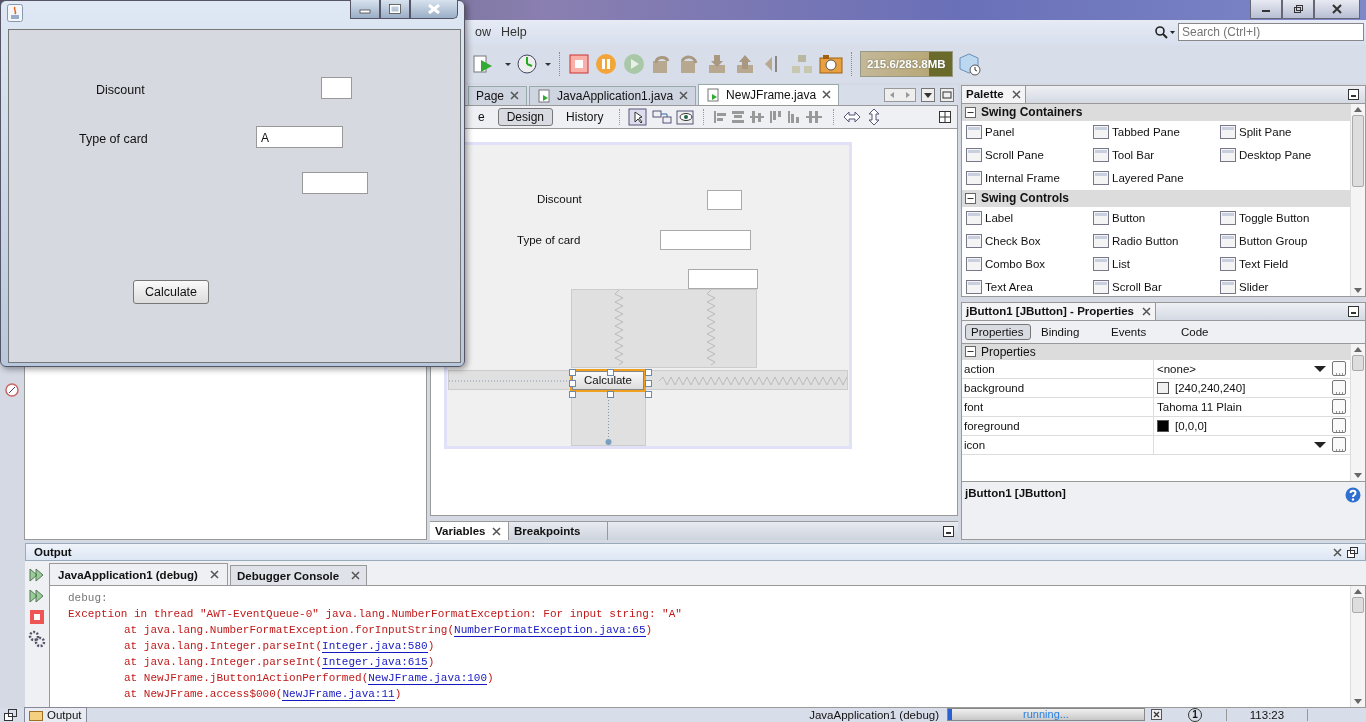  What do you see at coordinates (37, 639) in the screenshot?
I see `settings-icon` at bounding box center [37, 639].